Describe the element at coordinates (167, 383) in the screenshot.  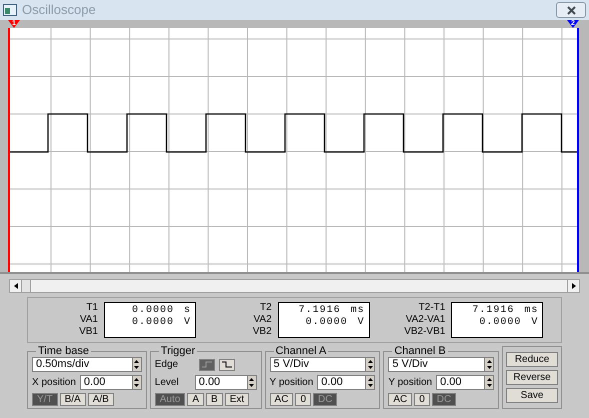
I see `level-label: Level` at that location.